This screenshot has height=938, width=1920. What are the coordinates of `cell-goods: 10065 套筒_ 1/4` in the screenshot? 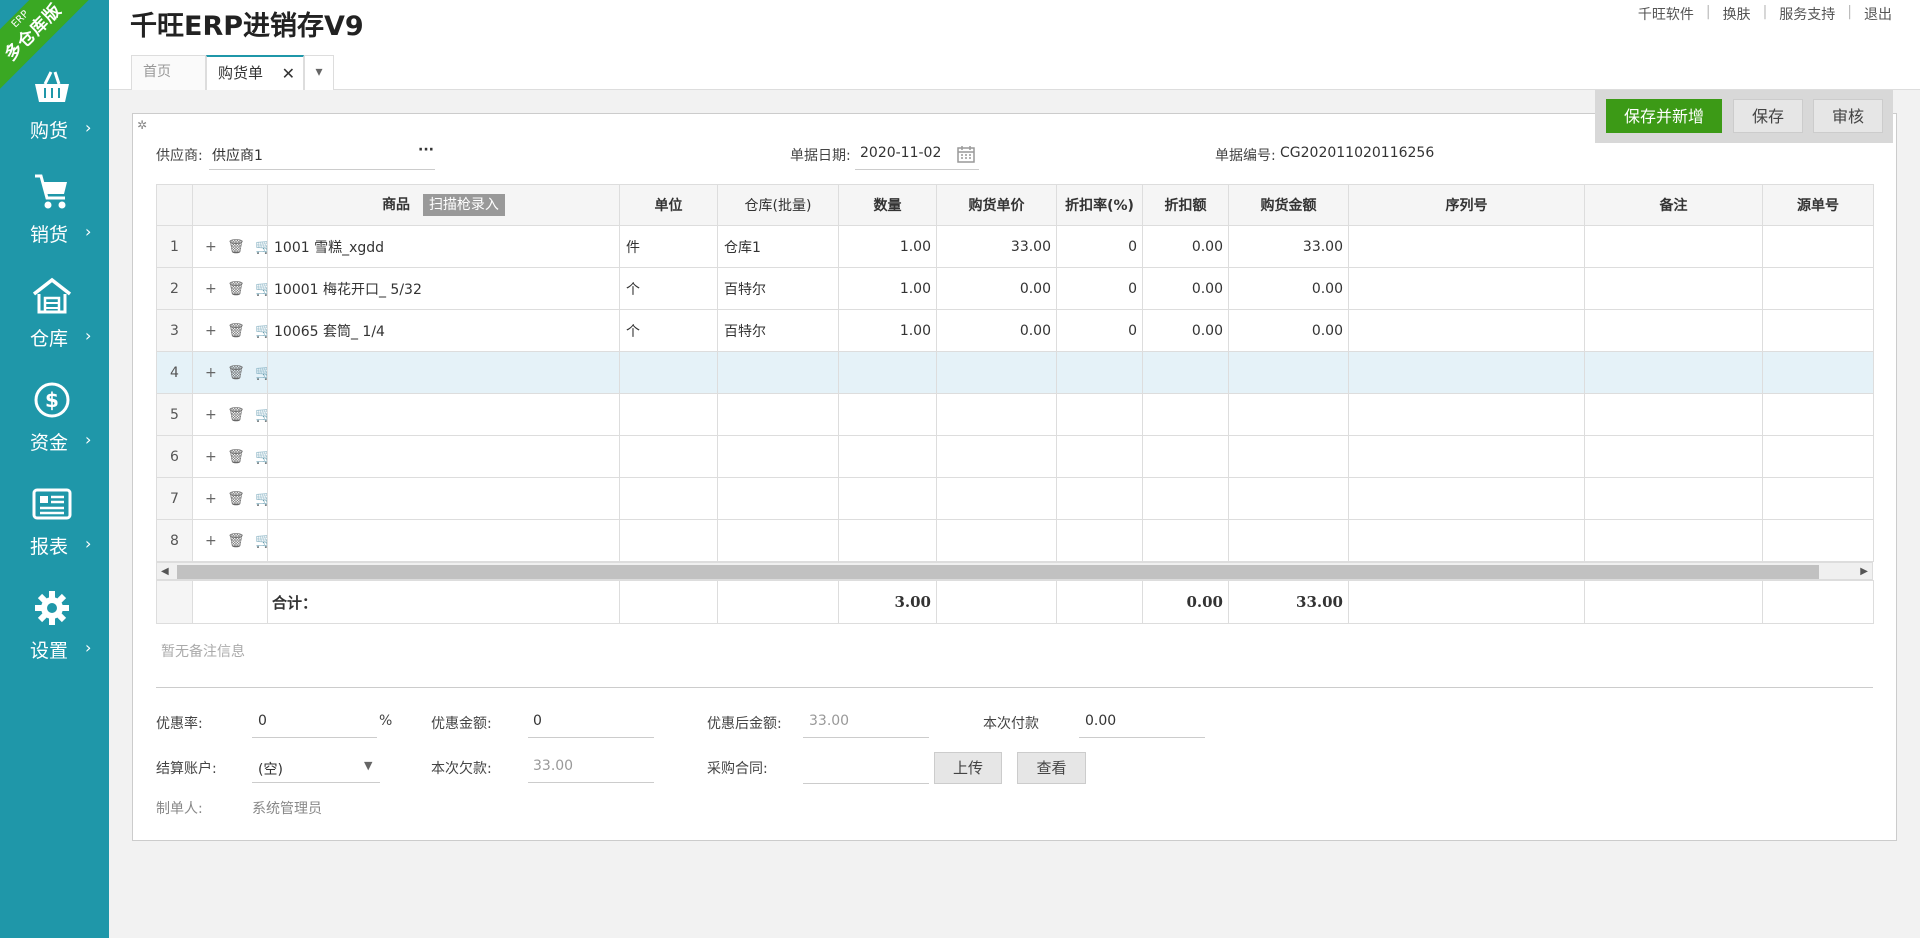 It's located at (443, 330).